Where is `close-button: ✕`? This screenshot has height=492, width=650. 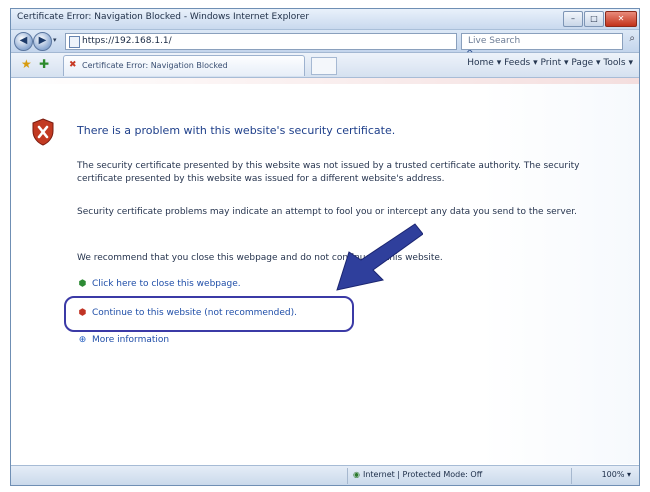 close-button: ✕ is located at coordinates (621, 19).